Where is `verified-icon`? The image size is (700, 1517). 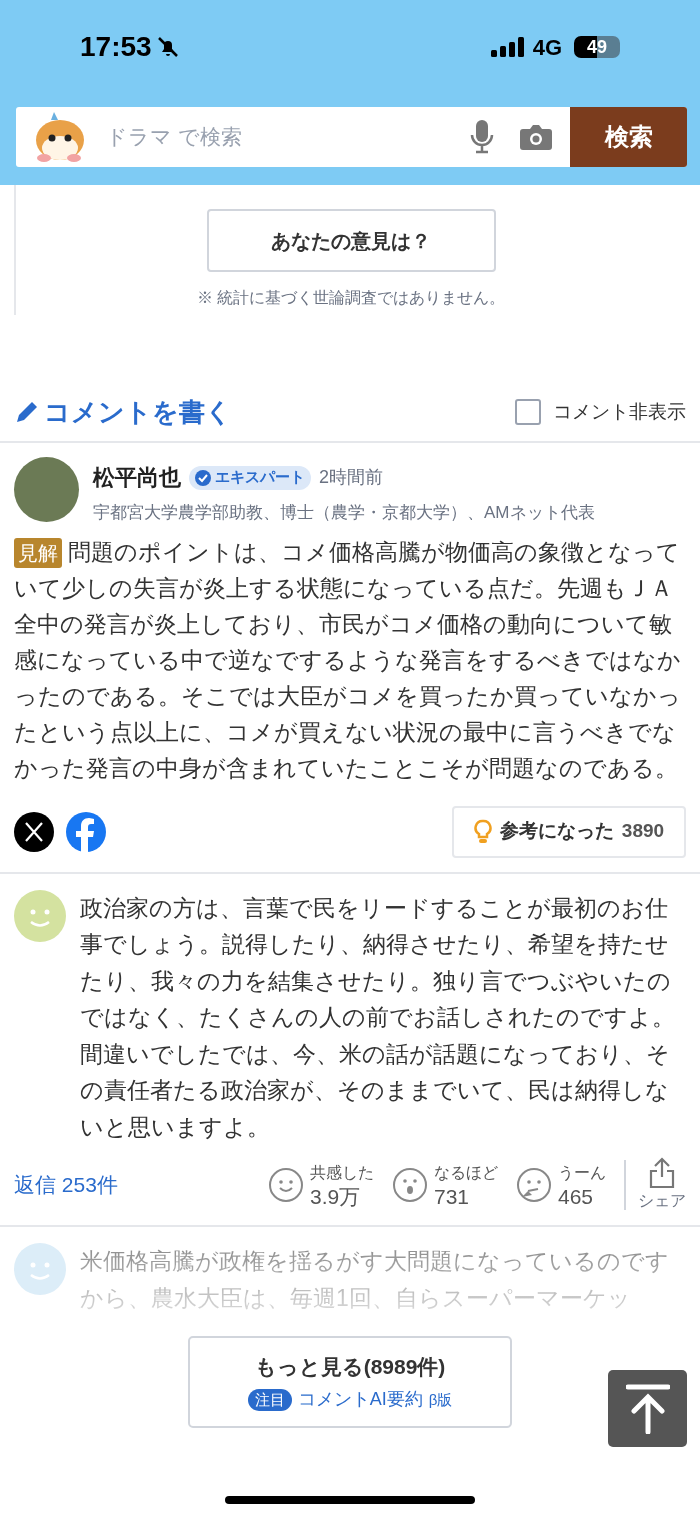
verified-icon is located at coordinates (203, 477).